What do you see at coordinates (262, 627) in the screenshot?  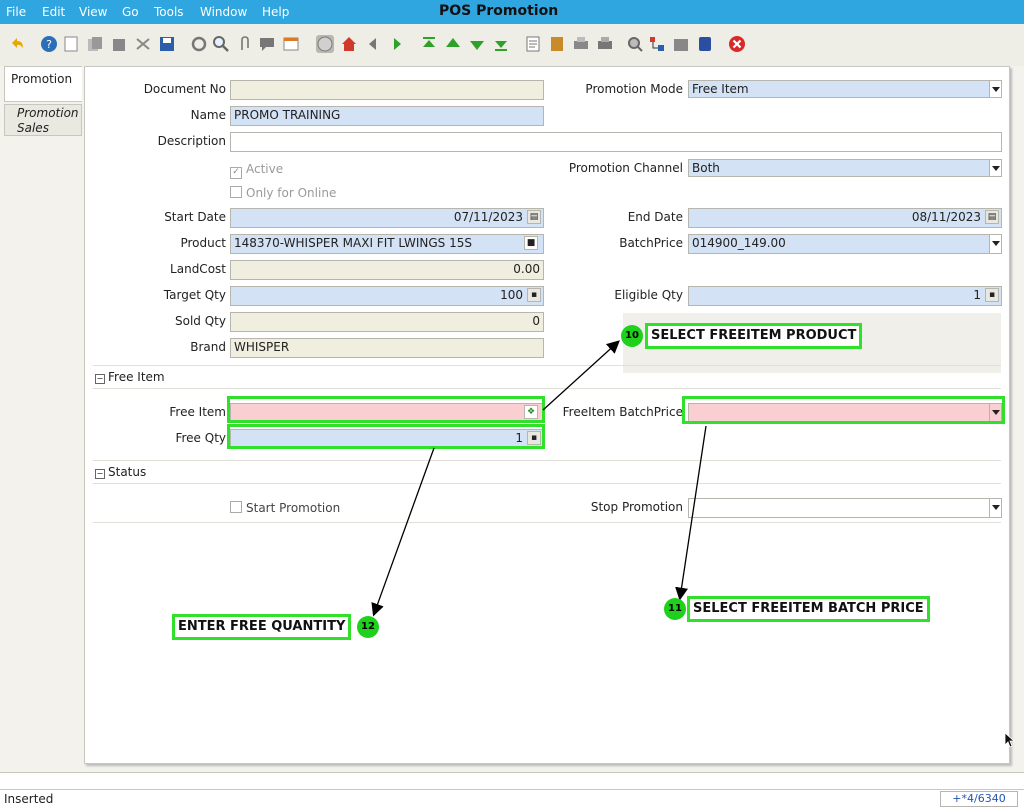 I see `callout-enter-free-quantity: ENTER FREE QUANTITY` at bounding box center [262, 627].